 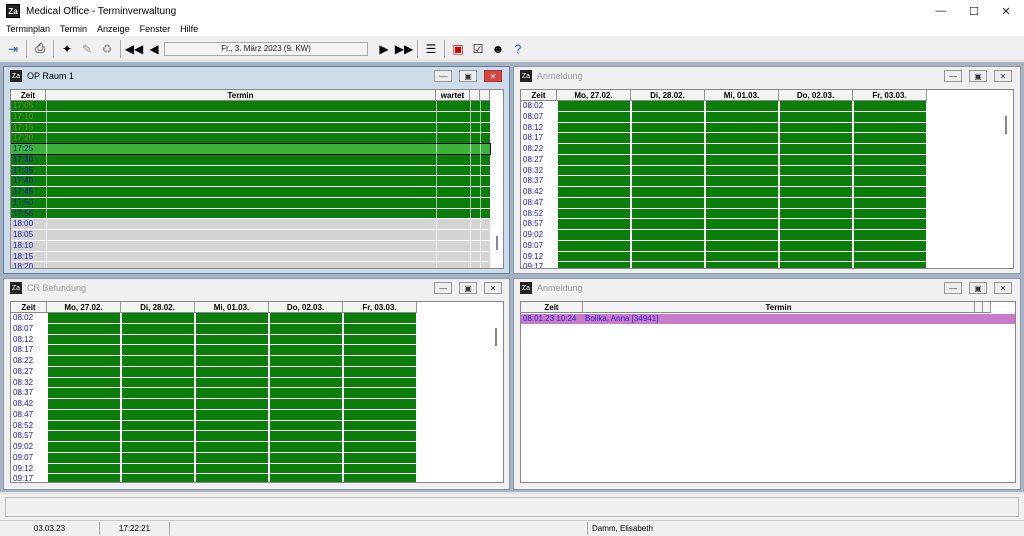 What do you see at coordinates (232, 307) in the screenshot?
I see `cr-day-header: Mi, 01.03.` at bounding box center [232, 307].